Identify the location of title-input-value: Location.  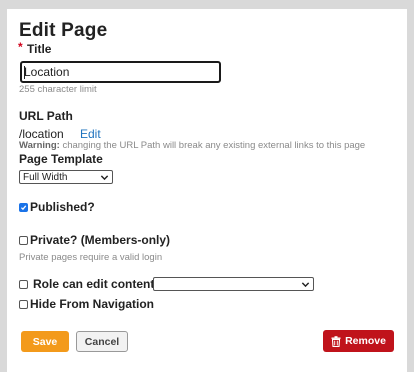
(47, 72).